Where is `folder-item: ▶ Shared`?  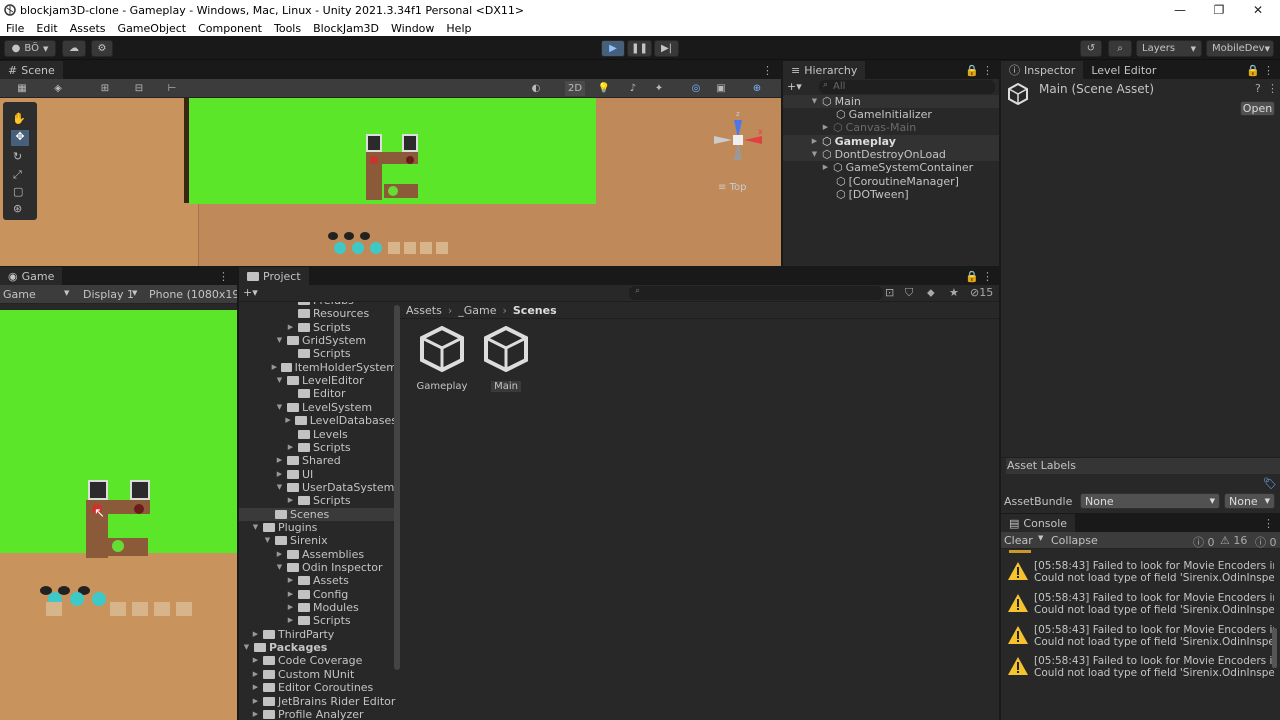 folder-item: ▶ Shared is located at coordinates (318, 460).